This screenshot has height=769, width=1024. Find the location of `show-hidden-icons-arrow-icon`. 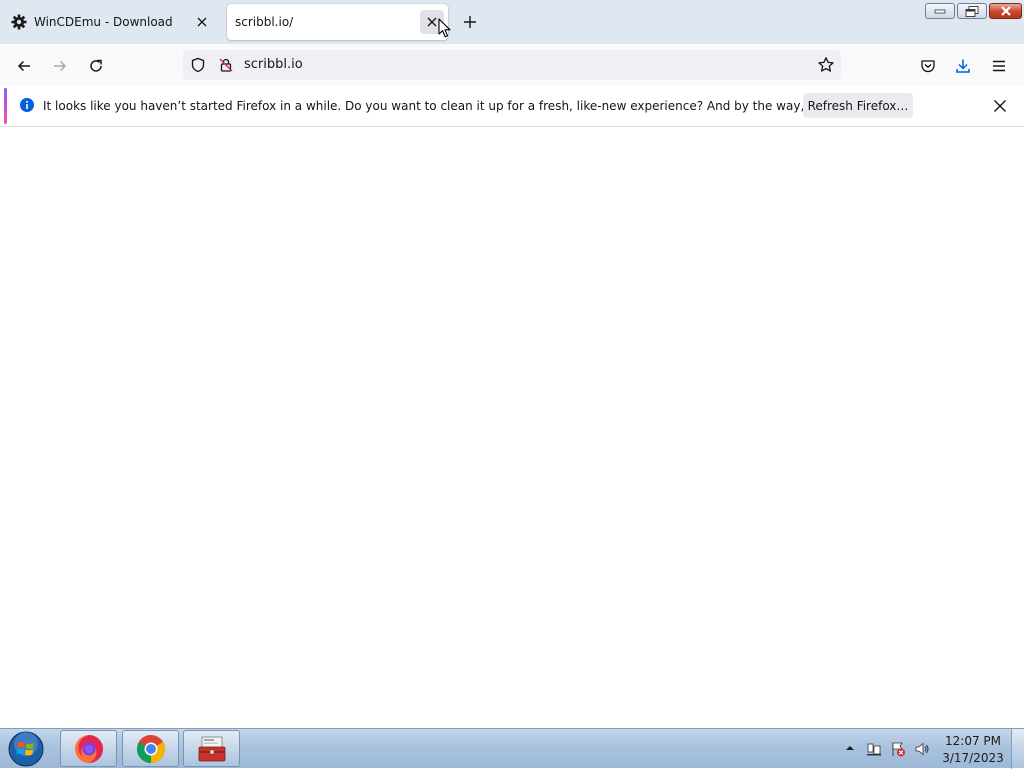

show-hidden-icons-arrow-icon is located at coordinates (850, 748).